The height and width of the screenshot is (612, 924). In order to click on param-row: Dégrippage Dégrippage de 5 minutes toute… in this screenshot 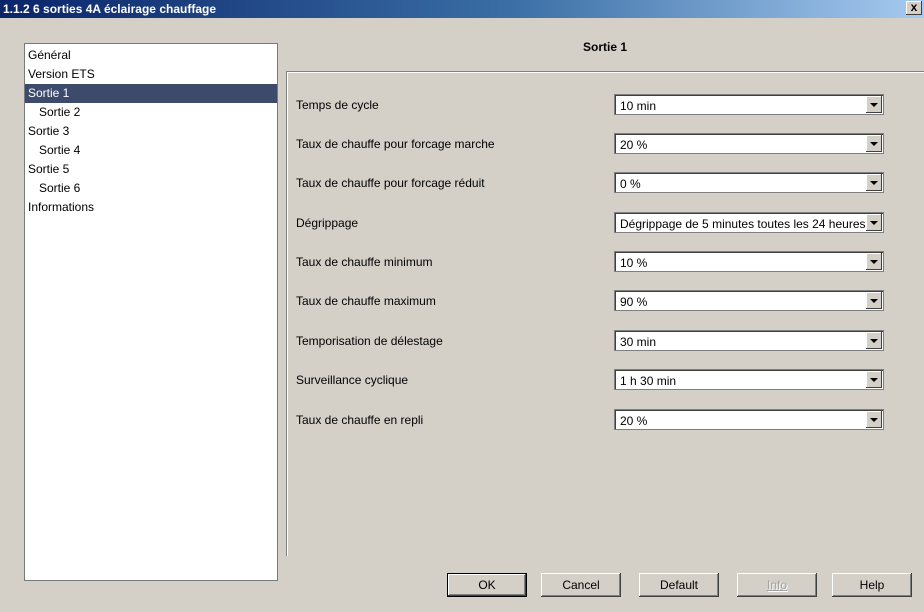, I will do `click(605, 223)`.